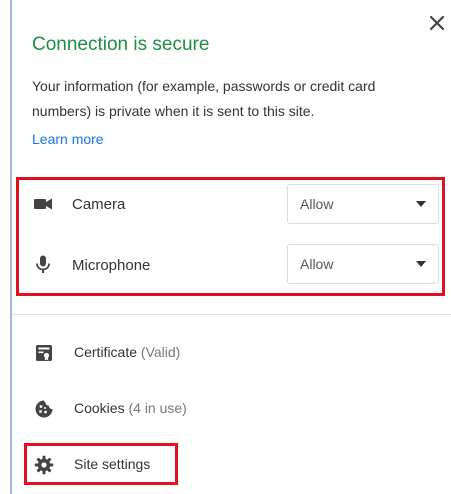  What do you see at coordinates (363, 204) in the screenshot?
I see `camera-permission-select: Allow` at bounding box center [363, 204].